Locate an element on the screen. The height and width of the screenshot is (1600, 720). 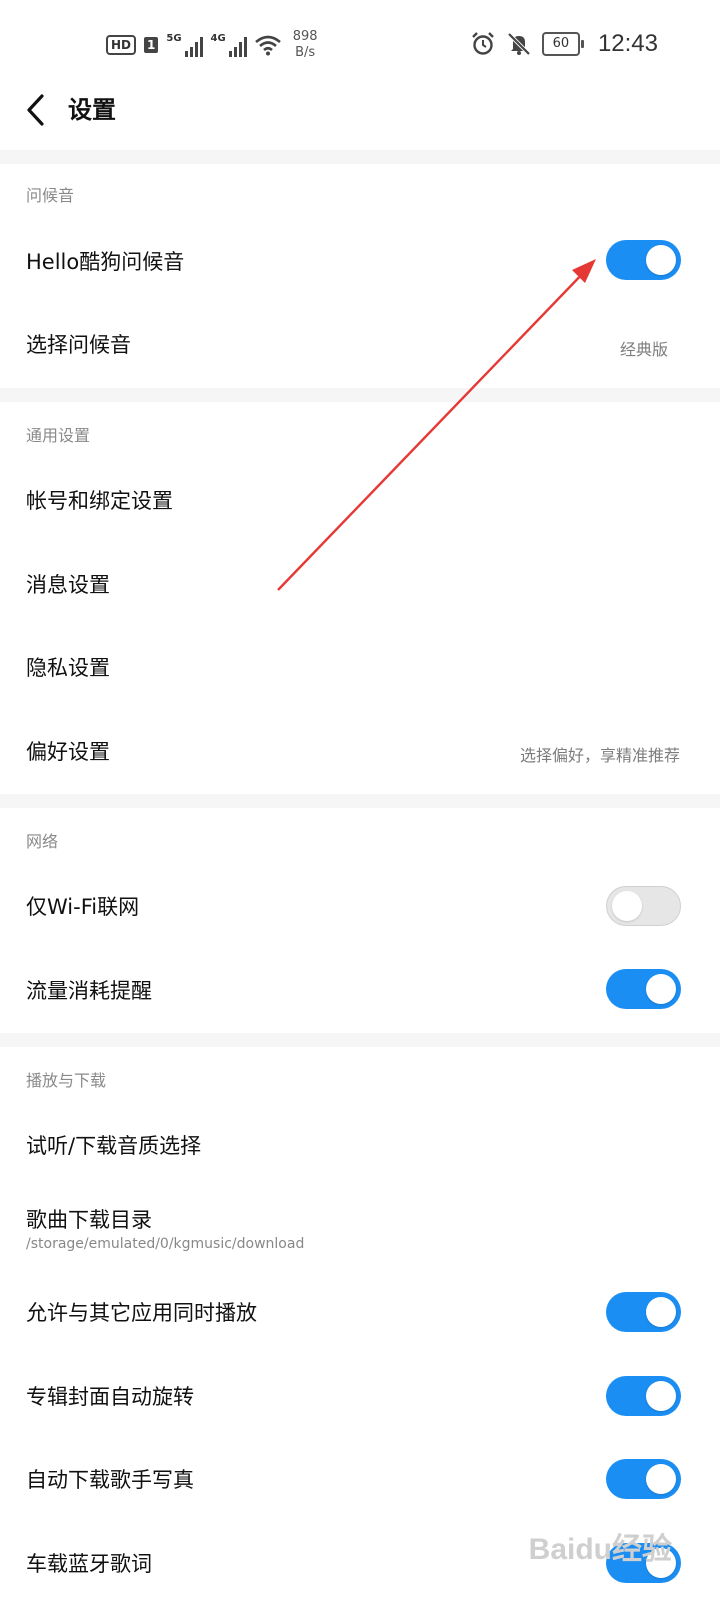
car-lyrics-label: 车载蓝牙歌词 is located at coordinates (89, 1564).